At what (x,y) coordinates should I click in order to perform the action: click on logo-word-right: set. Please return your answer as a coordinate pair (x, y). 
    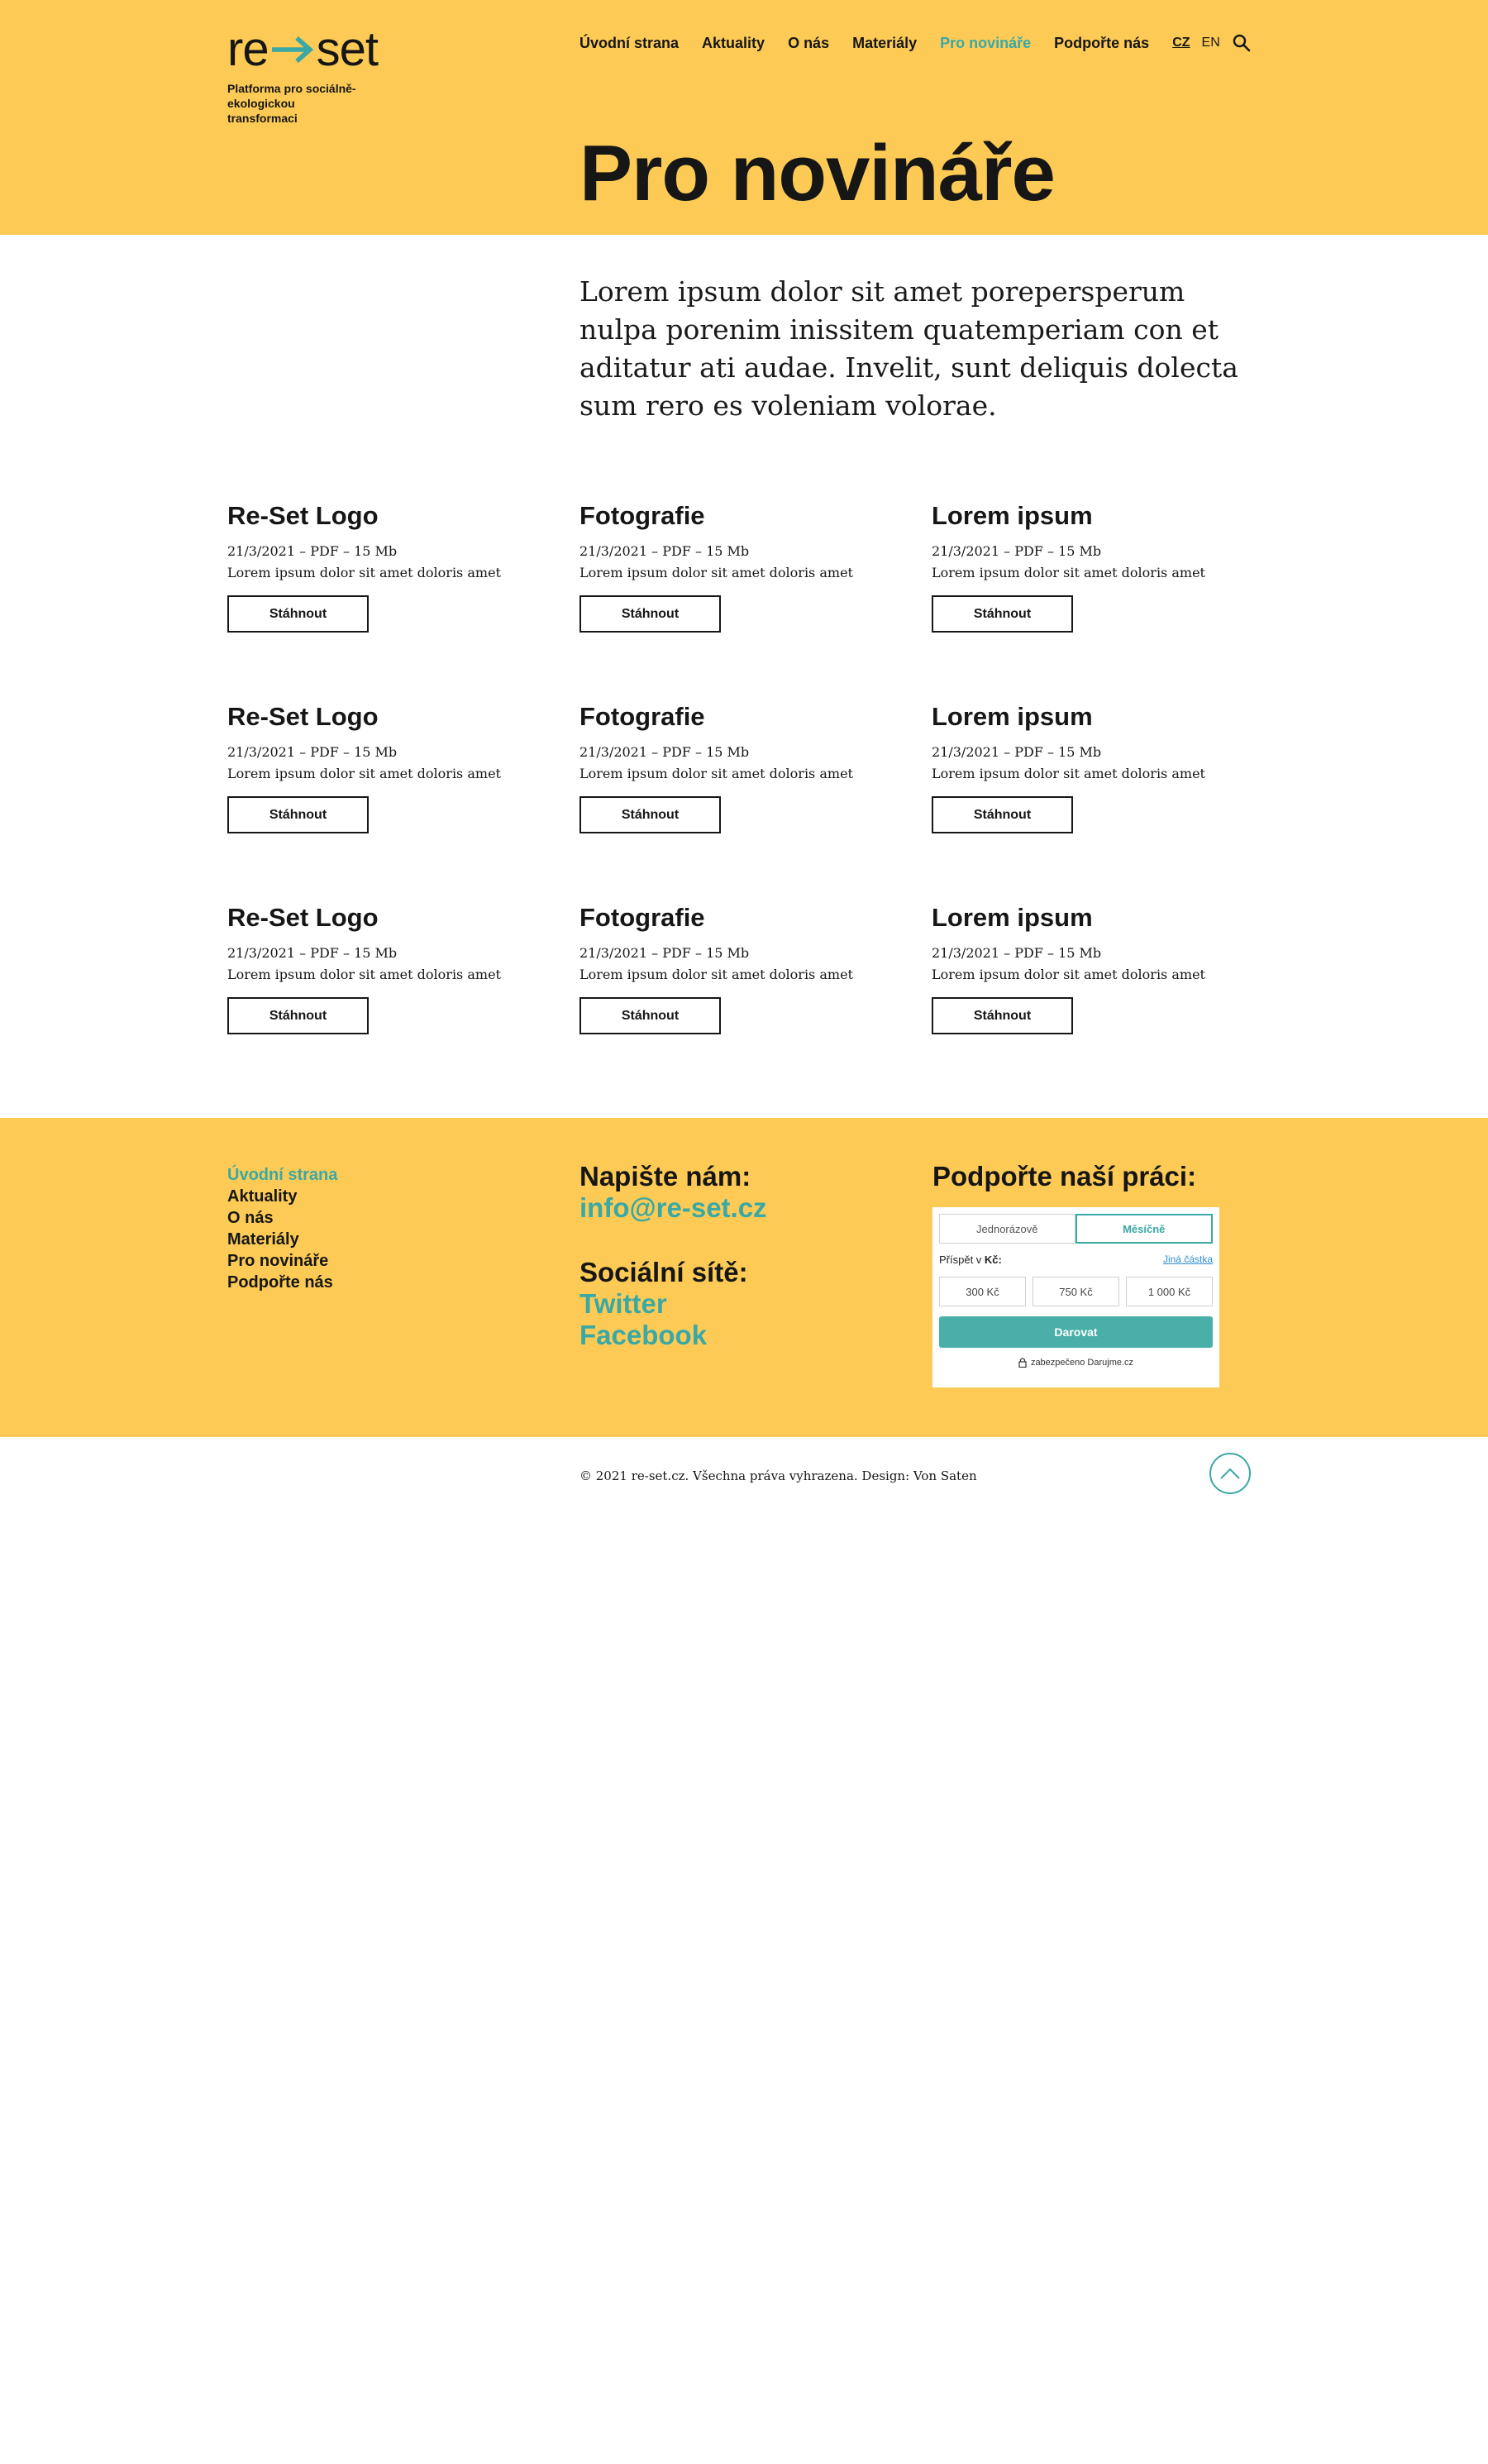
    Looking at the image, I should click on (347, 49).